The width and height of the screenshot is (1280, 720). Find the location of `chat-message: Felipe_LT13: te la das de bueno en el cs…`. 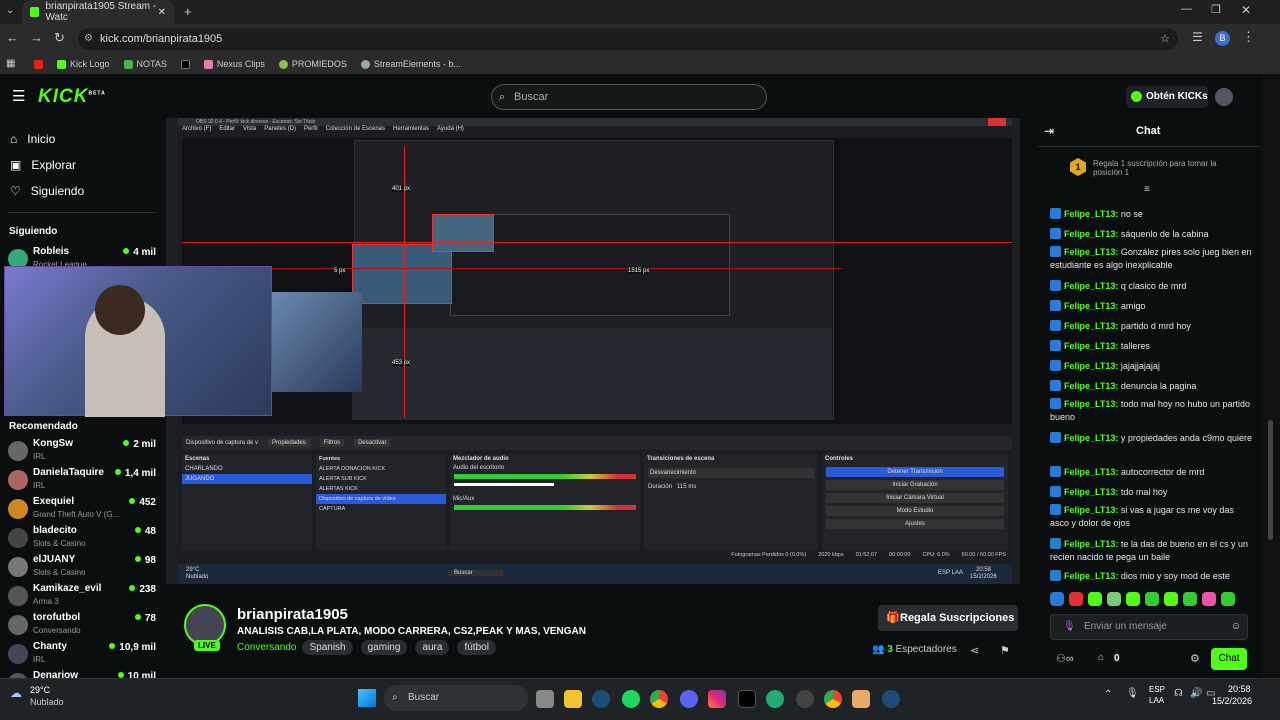

chat-message: Felipe_LT13: te la das de bueno en el cs… is located at coordinates (1152, 551).